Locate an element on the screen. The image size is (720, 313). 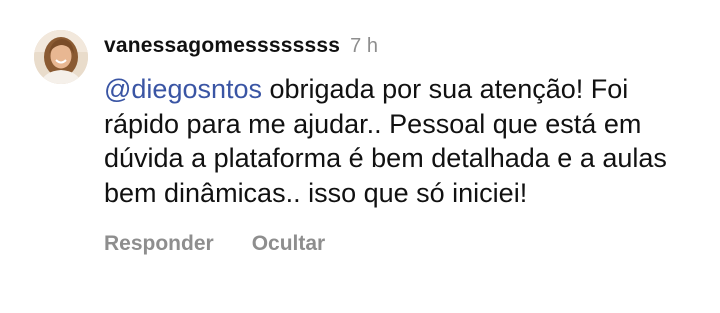
user-avatar-photo-icon is located at coordinates (61, 57).